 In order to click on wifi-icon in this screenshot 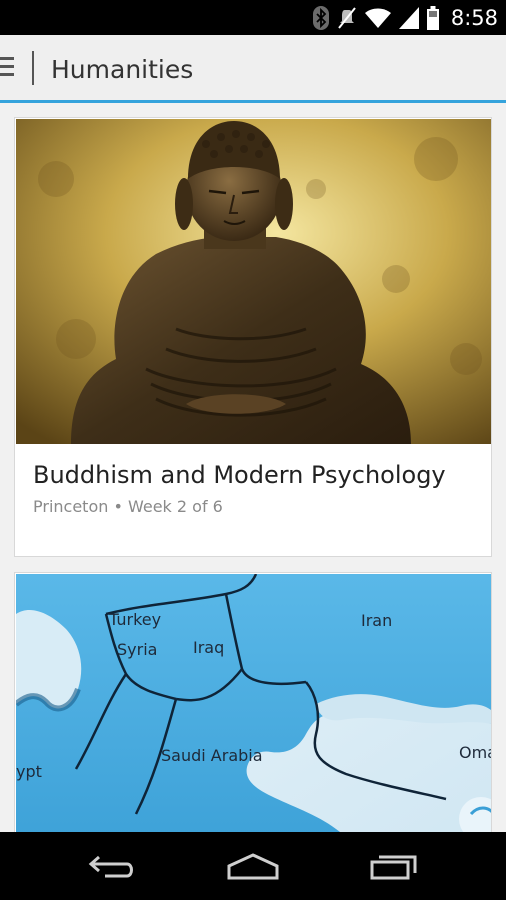, I will do `click(377, 18)`.